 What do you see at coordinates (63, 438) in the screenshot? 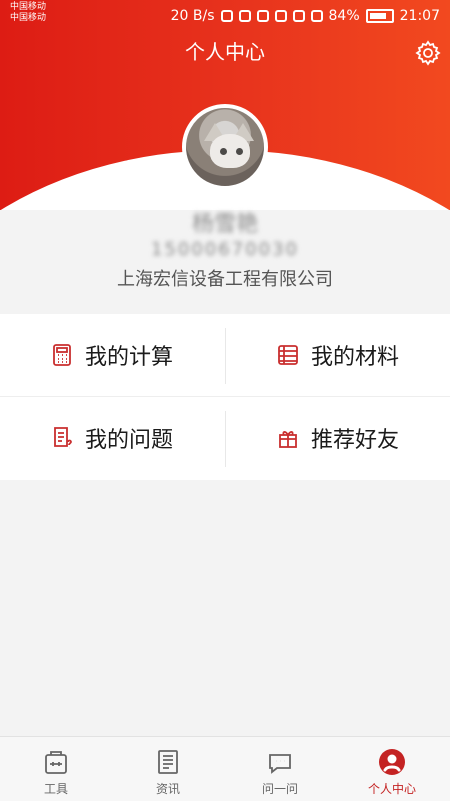
I see `question-document-icon` at bounding box center [63, 438].